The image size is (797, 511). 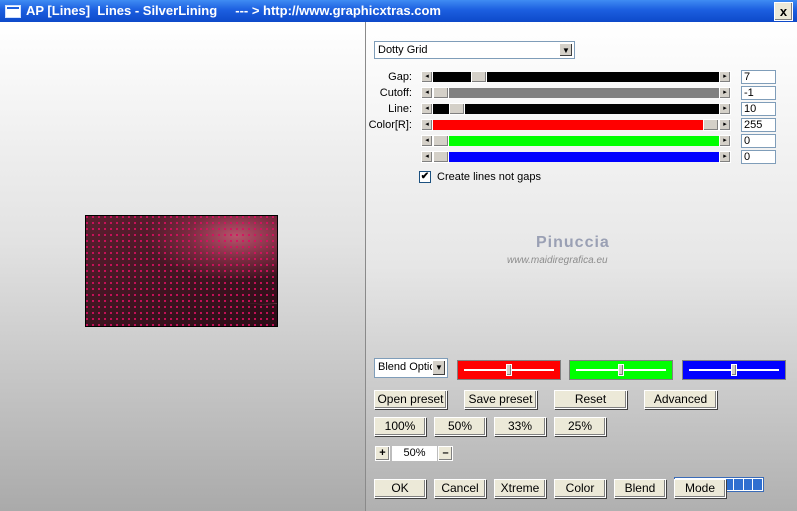 I want to click on line-value-field: 10, so click(x=758, y=109).